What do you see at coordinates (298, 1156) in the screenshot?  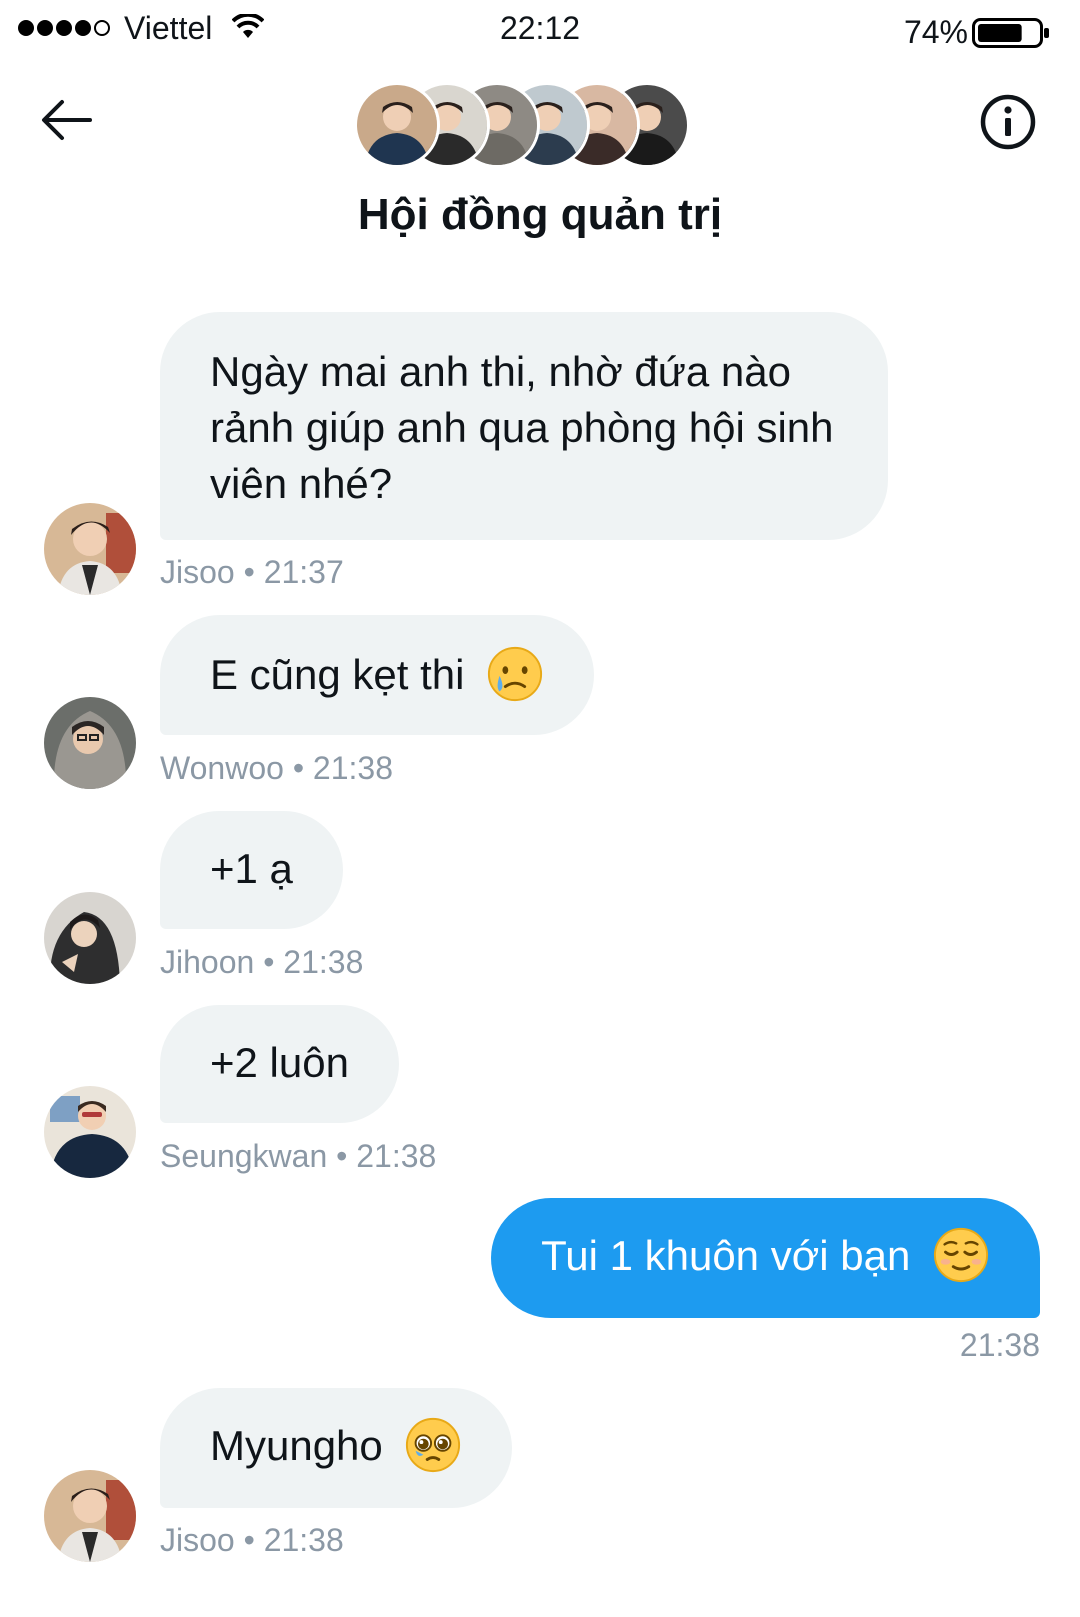 I see `message-meta: Seungkwan • 21:38` at bounding box center [298, 1156].